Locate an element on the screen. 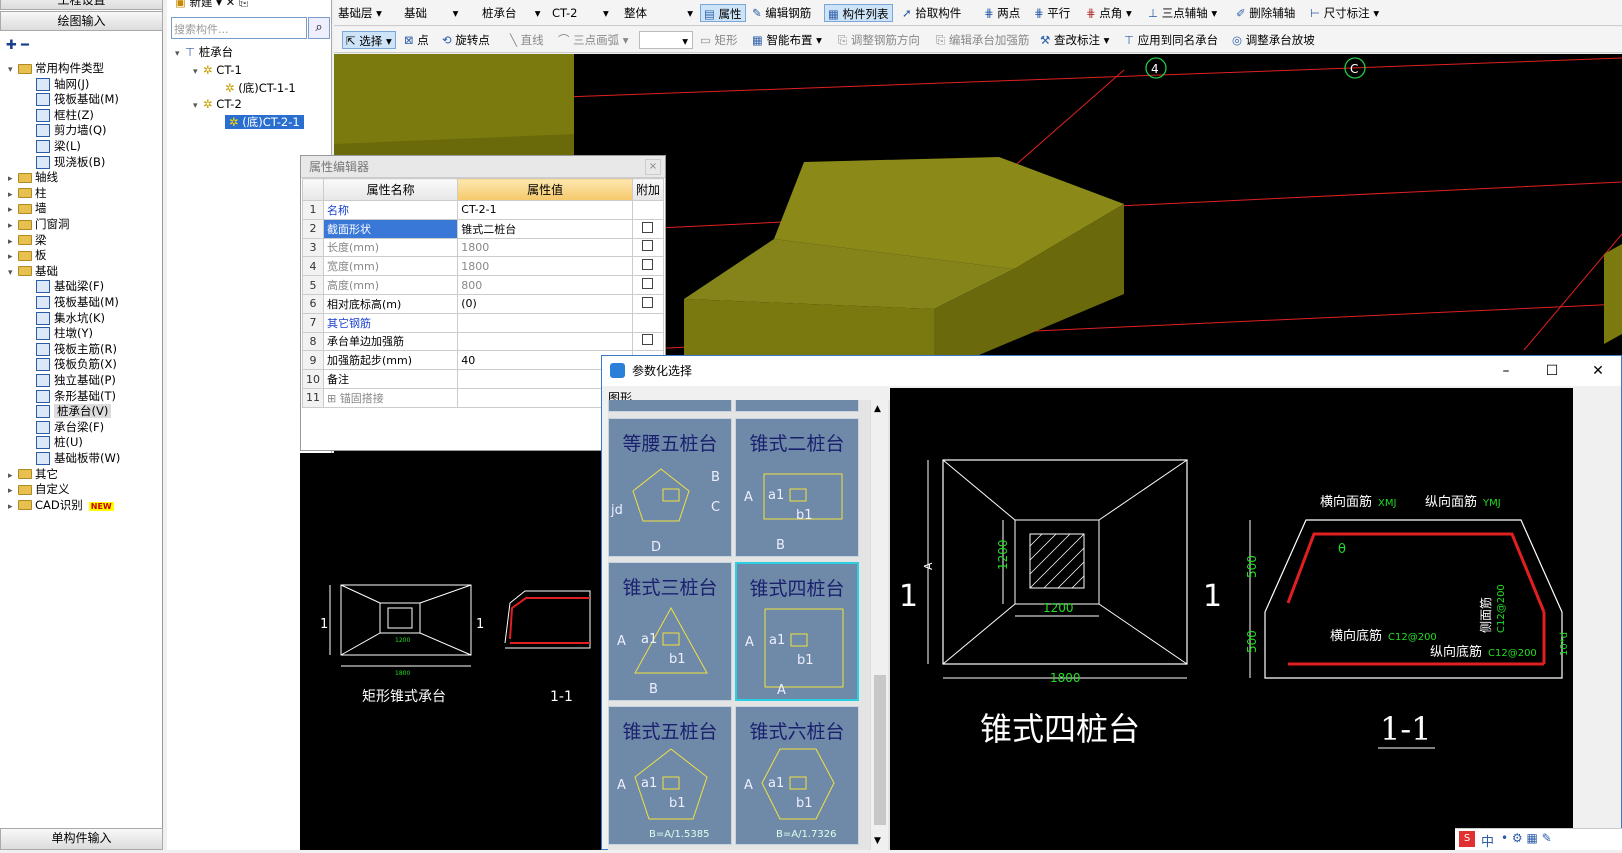 The height and width of the screenshot is (853, 1622). scroll-down-icon: ▼ is located at coordinates (877, 841).